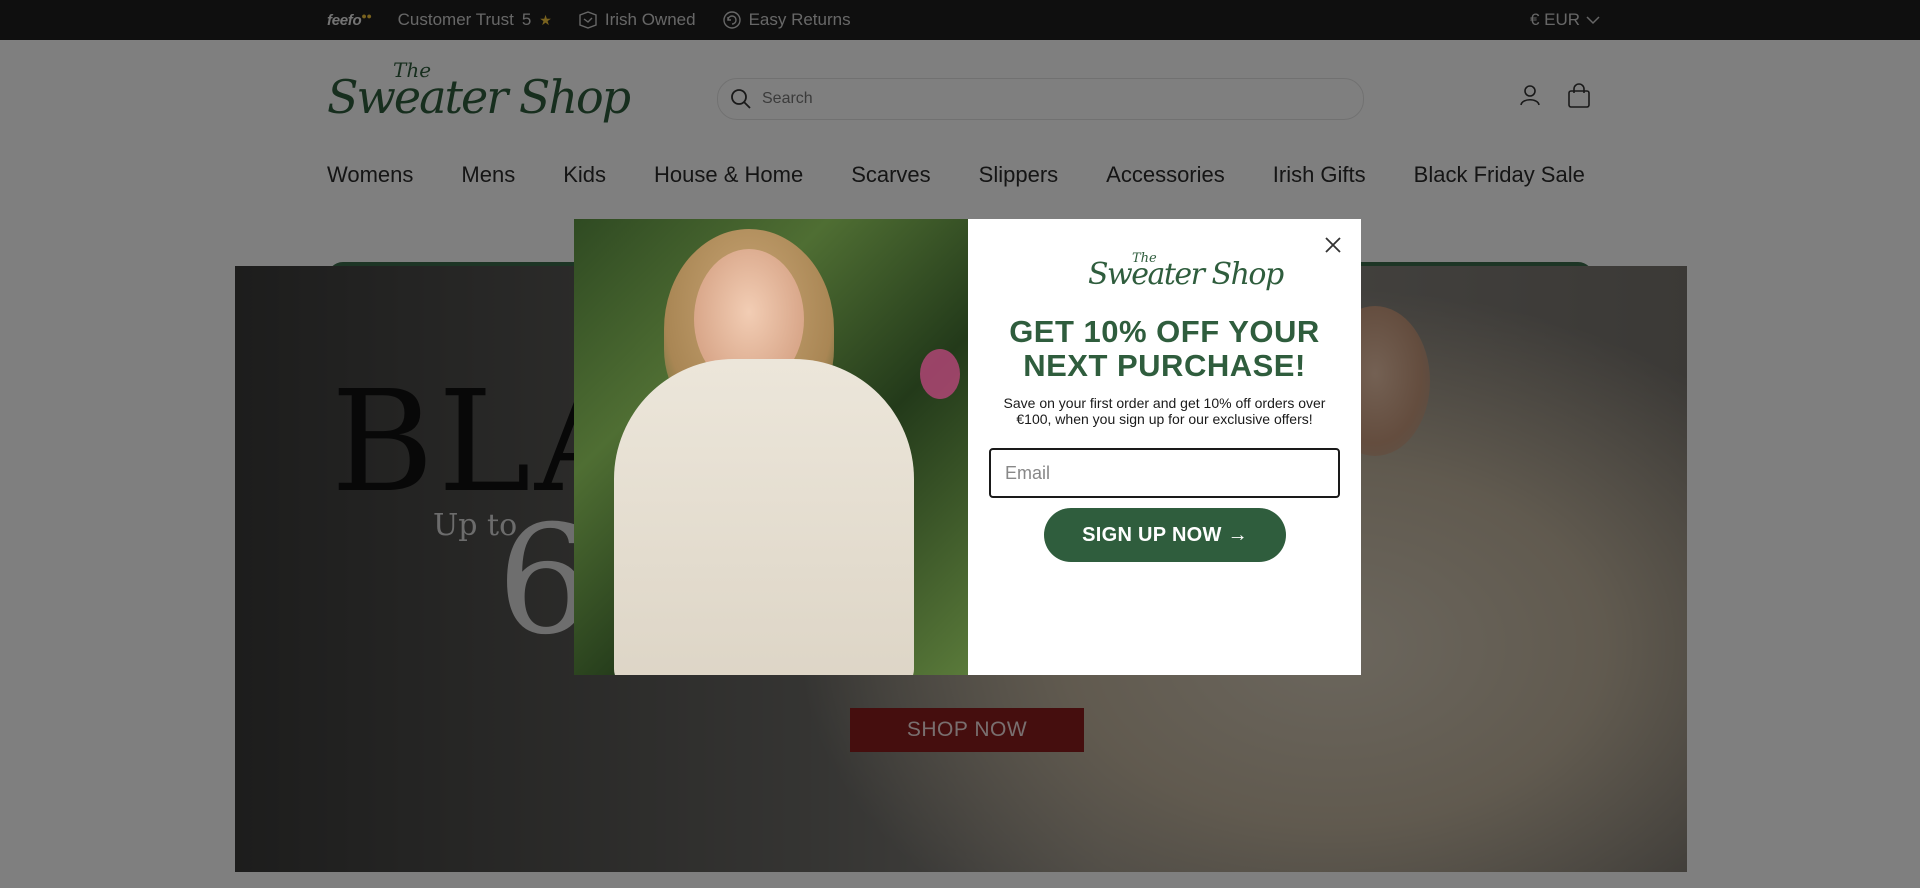  Describe the element at coordinates (1165, 535) in the screenshot. I see `sign-up-button: SIGN UP NOW →` at that location.